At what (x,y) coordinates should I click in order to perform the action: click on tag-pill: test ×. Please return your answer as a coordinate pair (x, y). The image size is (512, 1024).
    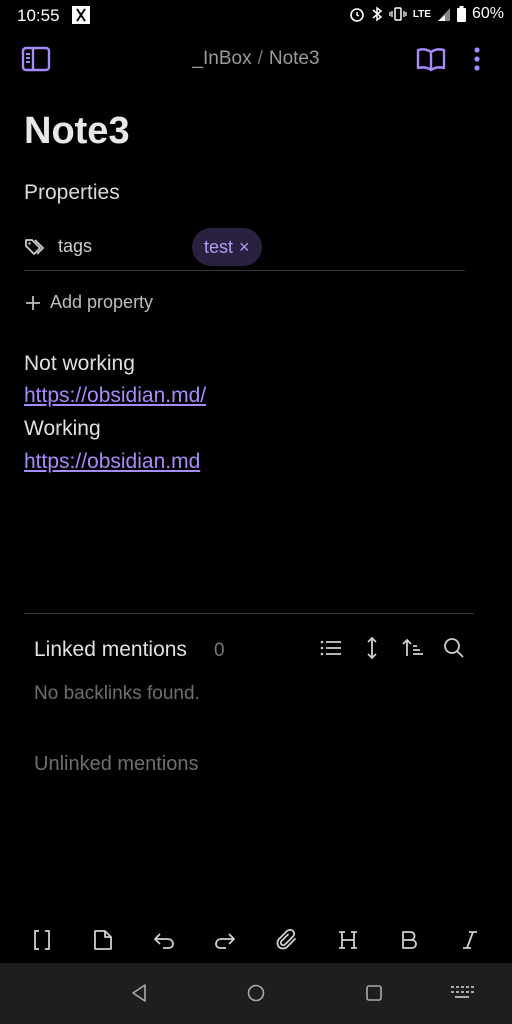
    Looking at the image, I should click on (227, 247).